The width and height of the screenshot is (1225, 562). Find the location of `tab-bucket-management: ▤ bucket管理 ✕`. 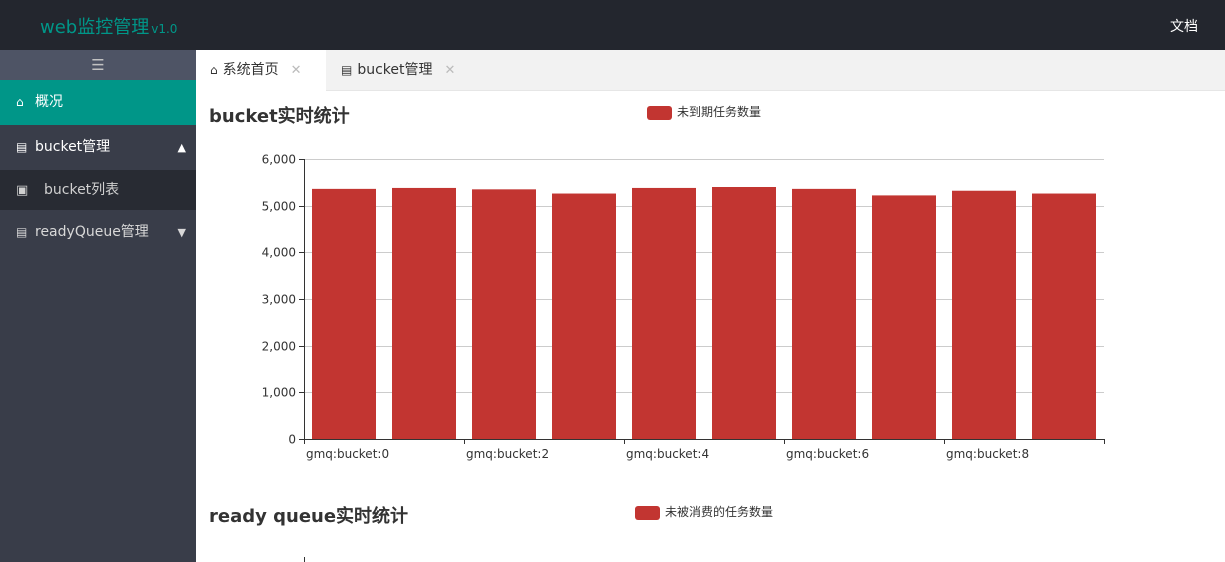

tab-bucket-management: ▤ bucket管理 ✕ is located at coordinates (394, 70).